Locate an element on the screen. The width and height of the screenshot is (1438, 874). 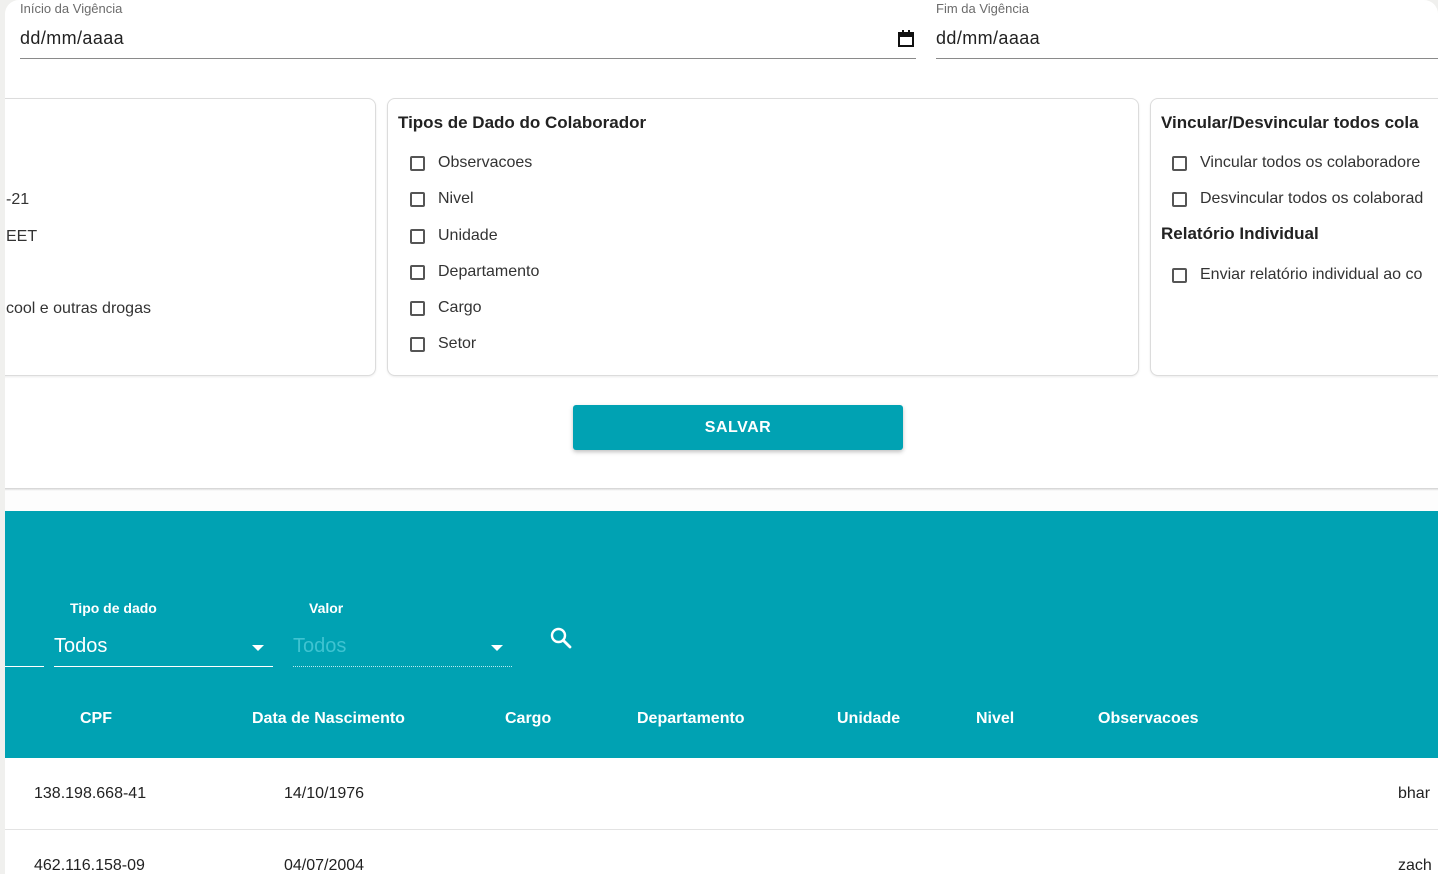
checkbox-cargo: Cargo is located at coordinates (446, 308).